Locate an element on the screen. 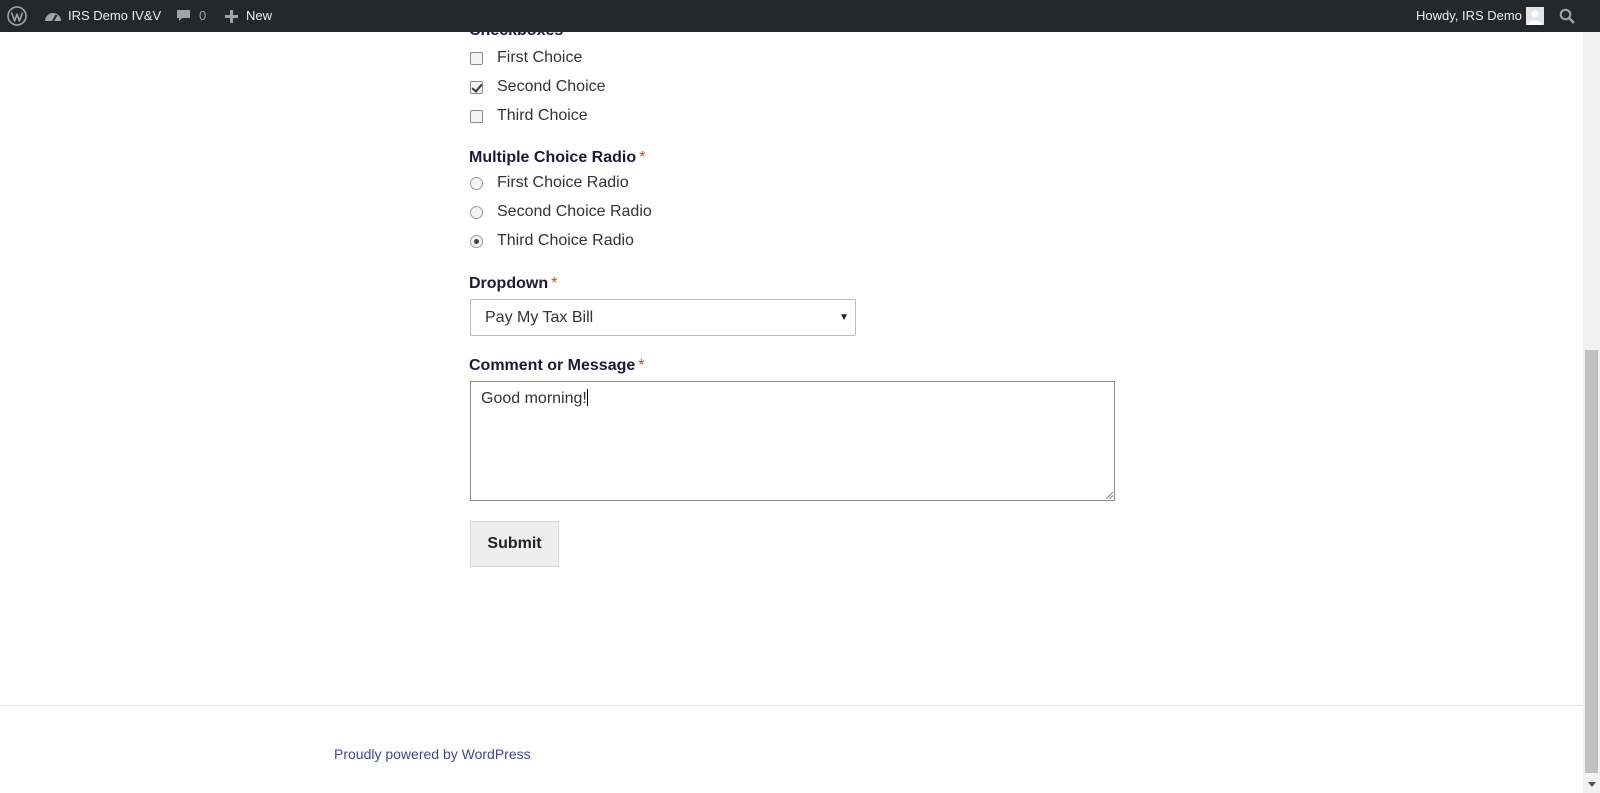 Image resolution: width=1600 pixels, height=793 pixels. vertical-scrollbar is located at coordinates (1591, 412).